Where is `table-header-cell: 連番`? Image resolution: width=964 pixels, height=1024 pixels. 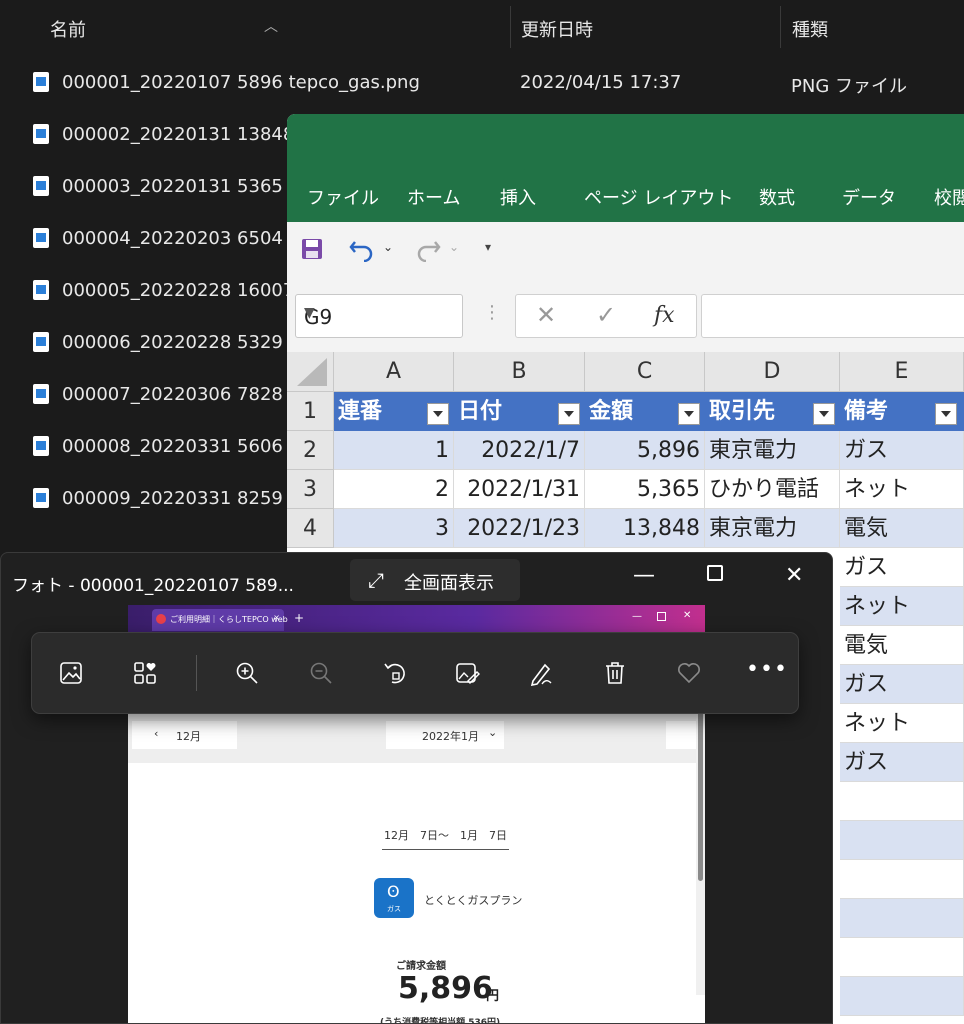 table-header-cell: 連番 is located at coordinates (394, 411).